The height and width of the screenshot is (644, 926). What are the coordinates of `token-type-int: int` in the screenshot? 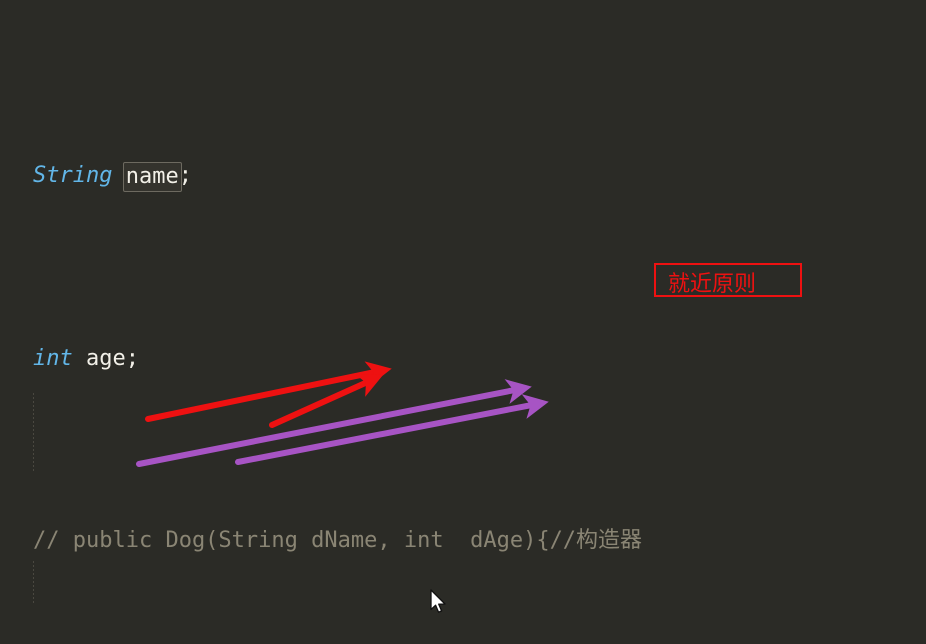 It's located at (53, 358).